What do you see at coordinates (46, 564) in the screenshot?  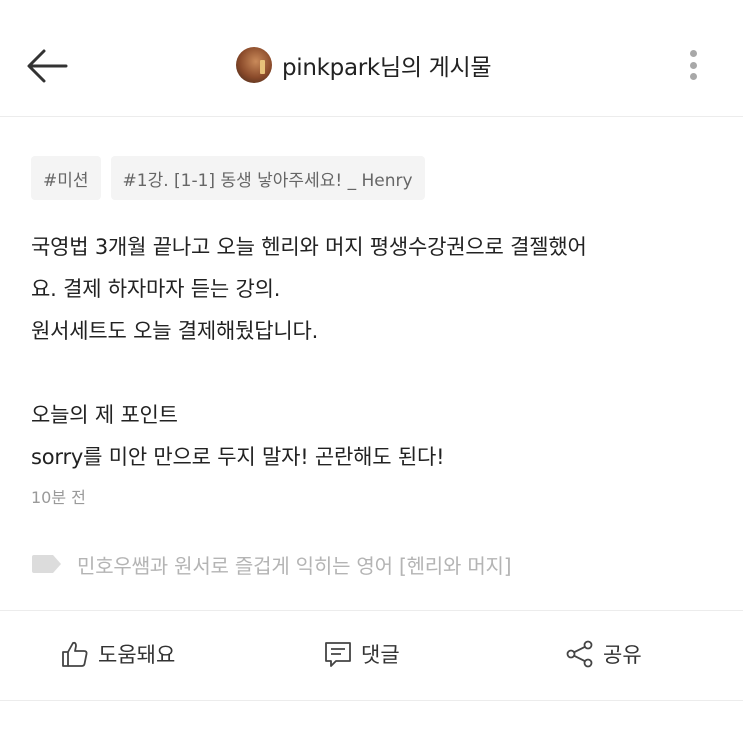 I see `tag-label-icon` at bounding box center [46, 564].